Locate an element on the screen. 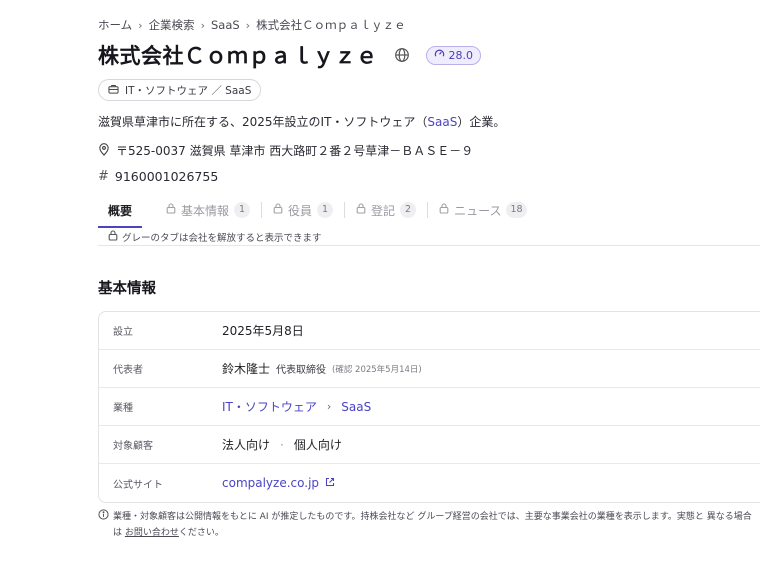 This screenshot has width=760, height=570. category-tag: IT・ソフトウェア ／ SaaS is located at coordinates (180, 90).